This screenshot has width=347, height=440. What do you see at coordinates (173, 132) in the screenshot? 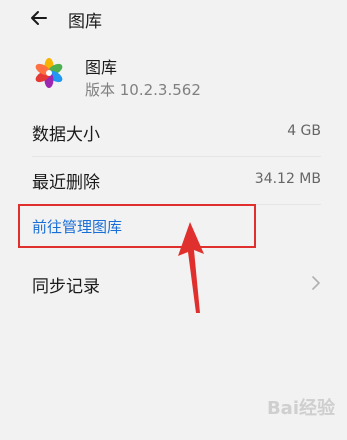
I see `data-size-row: 数据大小 4 GB` at bounding box center [173, 132].